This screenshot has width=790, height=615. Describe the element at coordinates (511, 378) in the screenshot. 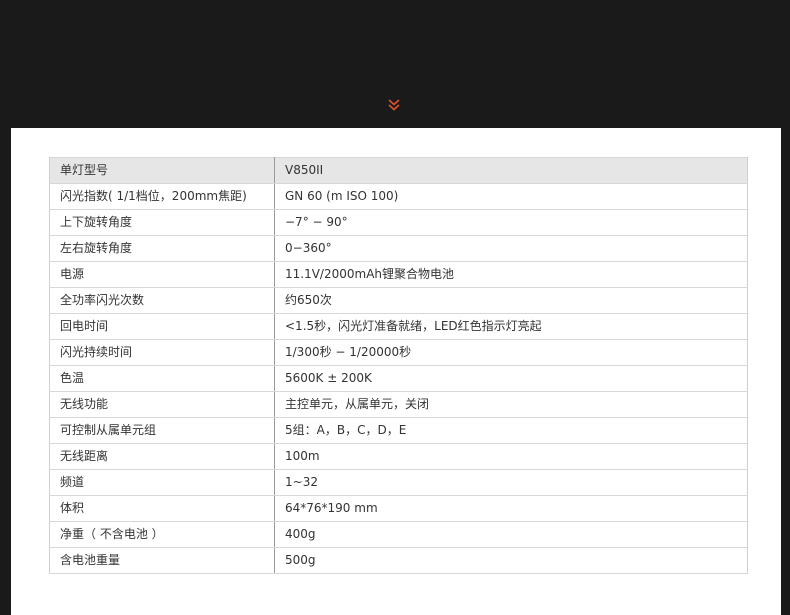

I see `spec-value: 5600K ± 200K` at that location.